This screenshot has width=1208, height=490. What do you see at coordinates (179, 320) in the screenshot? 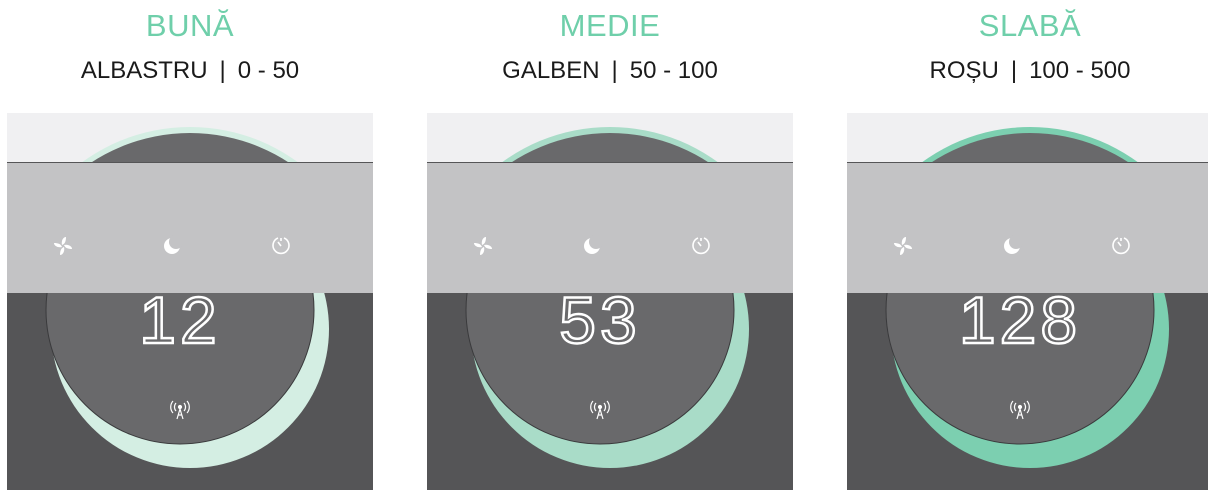
I see `aqi-value: 12` at bounding box center [179, 320].